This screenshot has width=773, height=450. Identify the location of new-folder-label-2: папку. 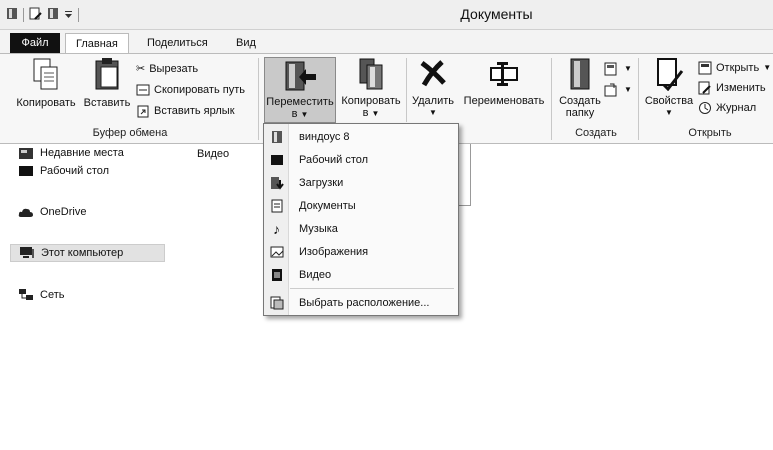
(580, 113).